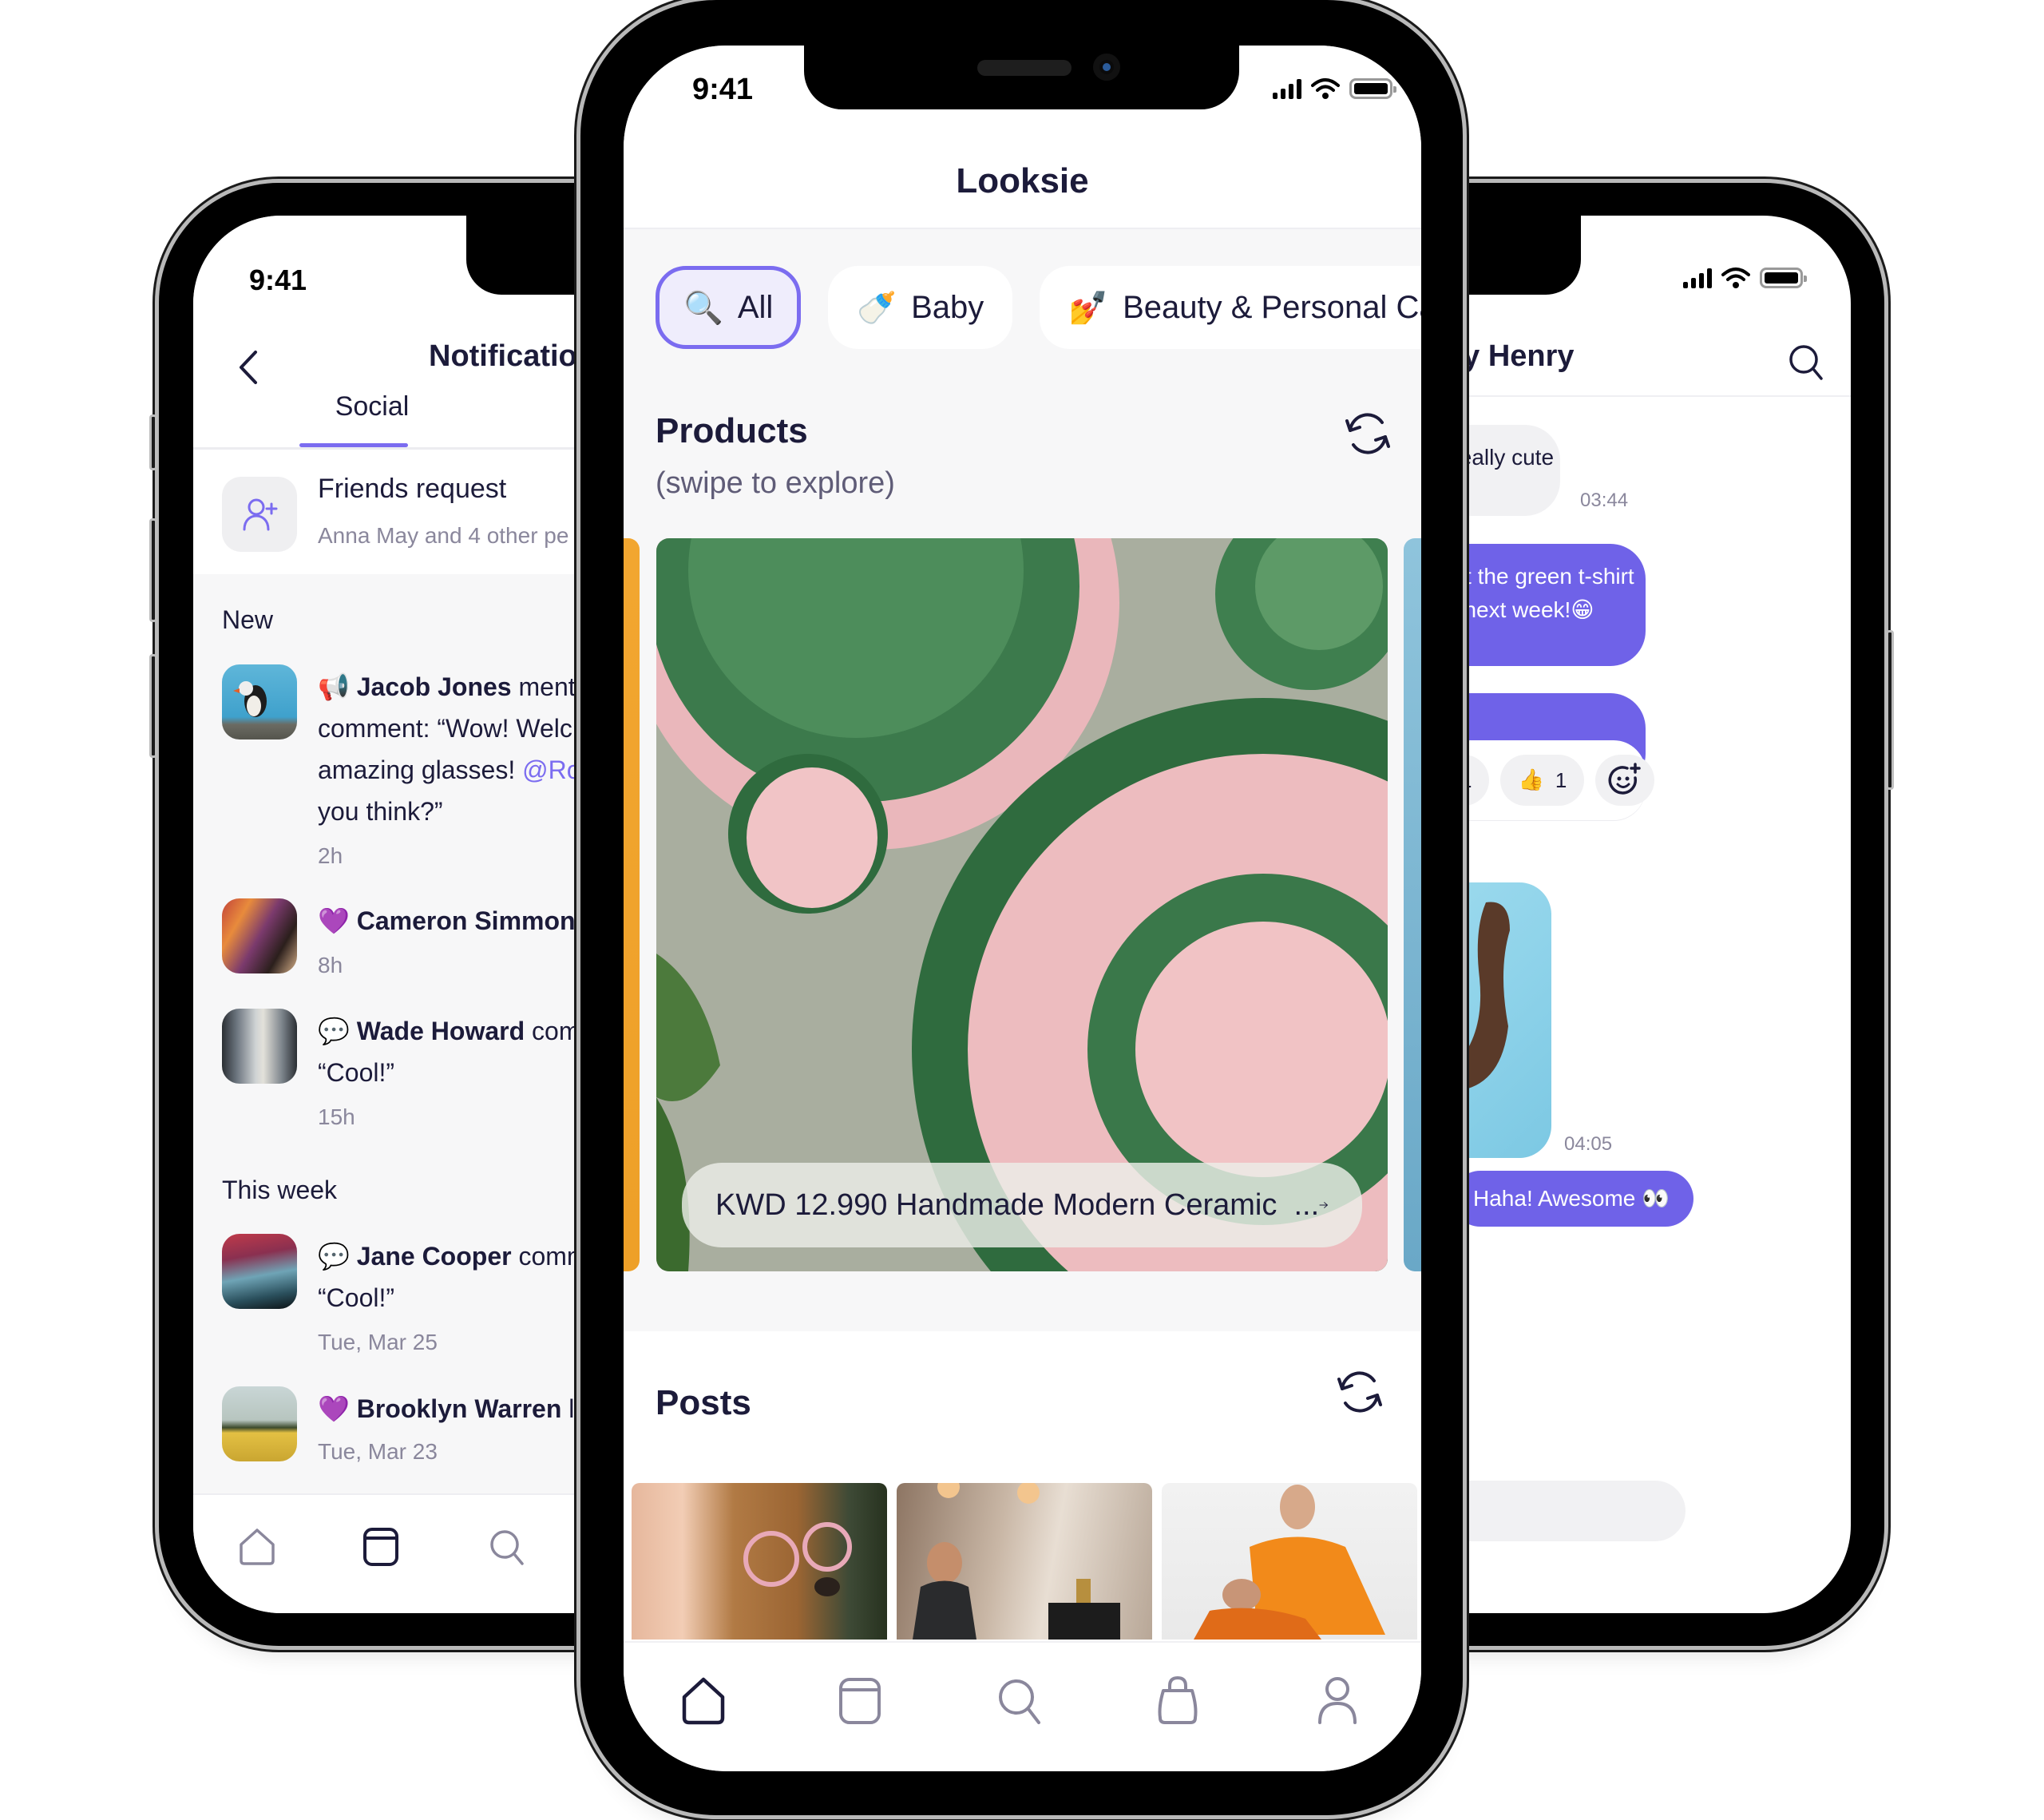 The image size is (2044, 1820). Describe the element at coordinates (259, 701) in the screenshot. I see `puffin-photo` at that location.